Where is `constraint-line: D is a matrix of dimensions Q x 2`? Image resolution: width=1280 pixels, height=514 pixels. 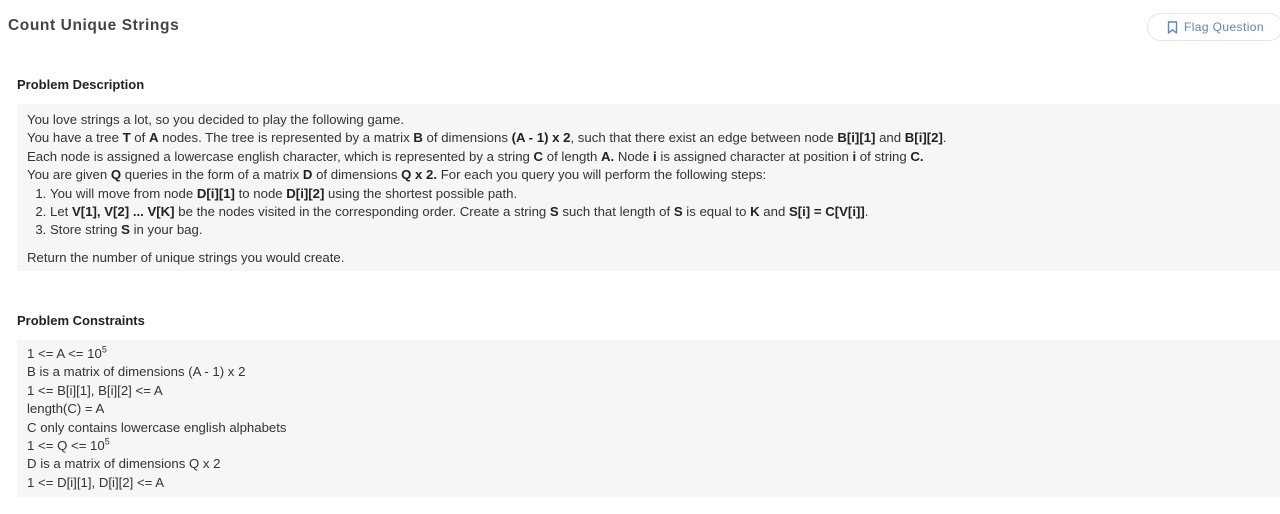
constraint-line: D is a matrix of dimensions Q x 2 is located at coordinates (124, 464).